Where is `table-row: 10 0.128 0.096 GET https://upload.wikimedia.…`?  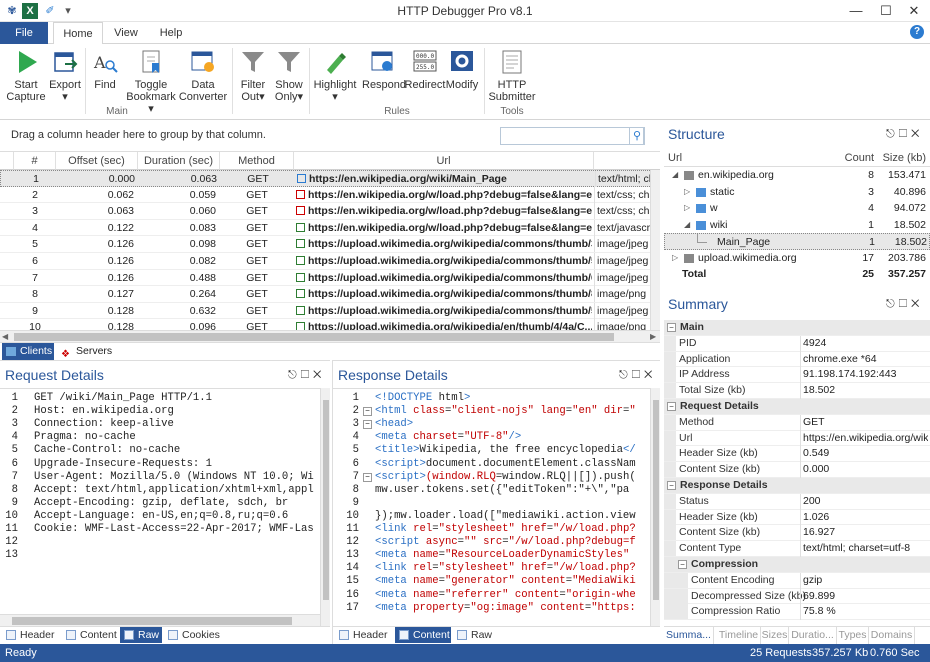
table-row: 10 0.128 0.096 GET https://upload.wikimedia.… is located at coordinates (330, 324).